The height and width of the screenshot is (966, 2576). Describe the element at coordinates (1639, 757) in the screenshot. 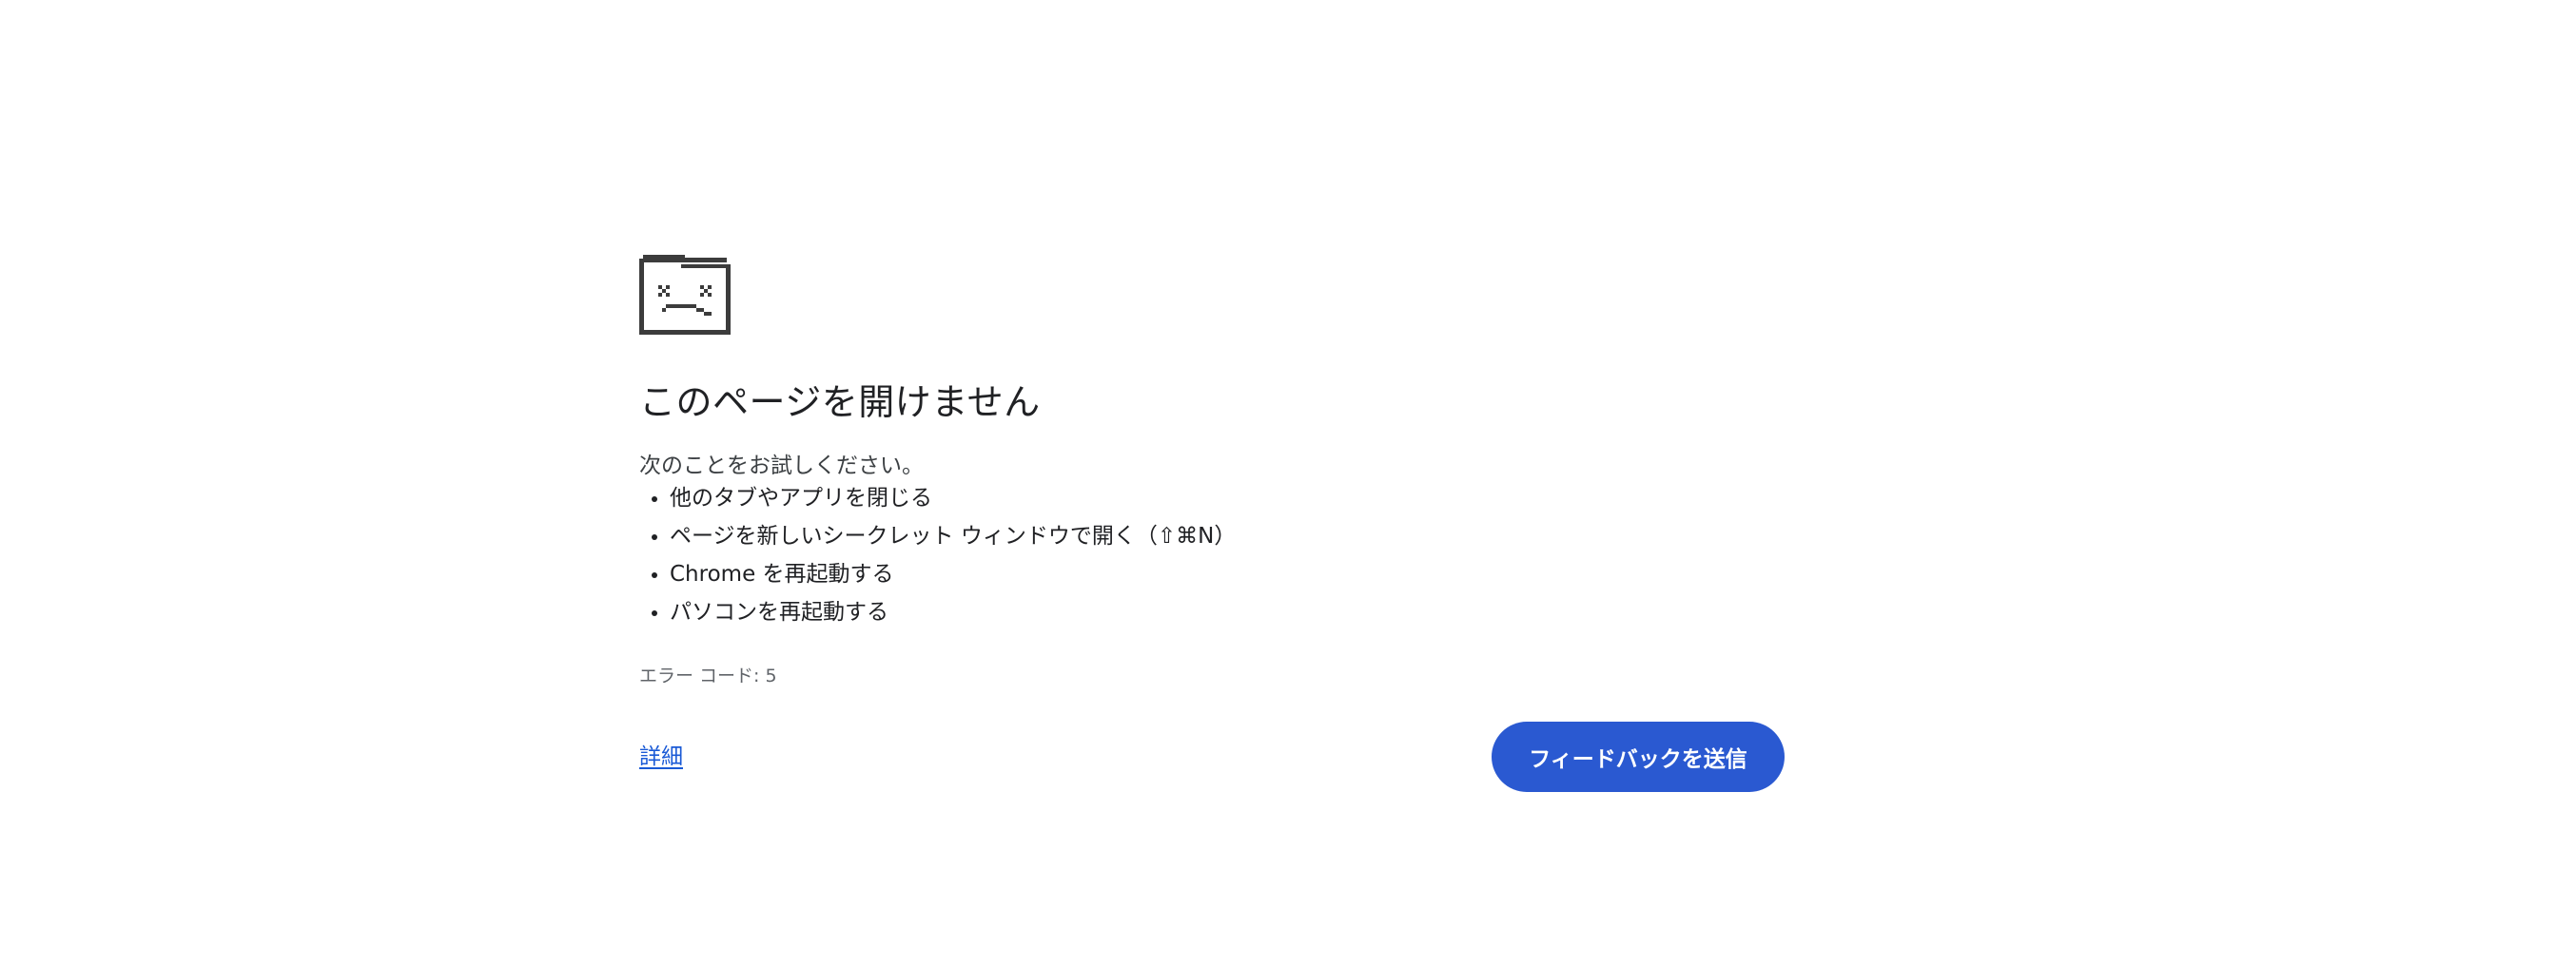

I see `send-feedback-button: フィードバックを送信` at that location.